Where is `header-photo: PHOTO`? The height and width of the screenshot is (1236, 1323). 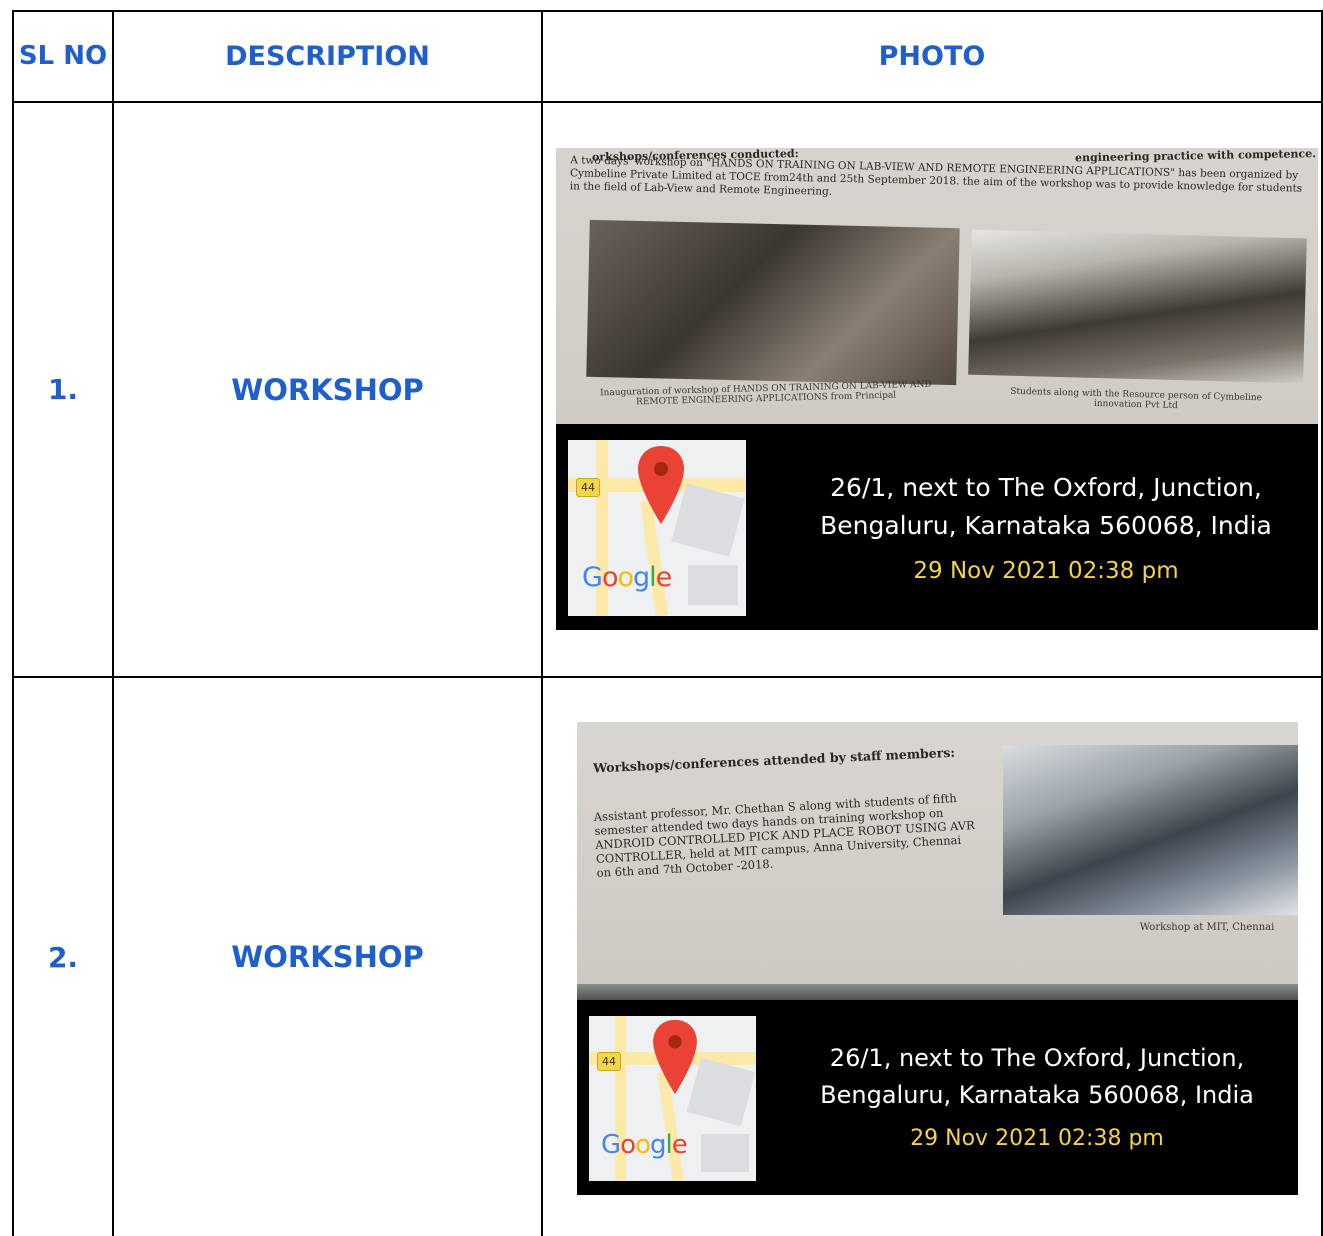 header-photo: PHOTO is located at coordinates (932, 56).